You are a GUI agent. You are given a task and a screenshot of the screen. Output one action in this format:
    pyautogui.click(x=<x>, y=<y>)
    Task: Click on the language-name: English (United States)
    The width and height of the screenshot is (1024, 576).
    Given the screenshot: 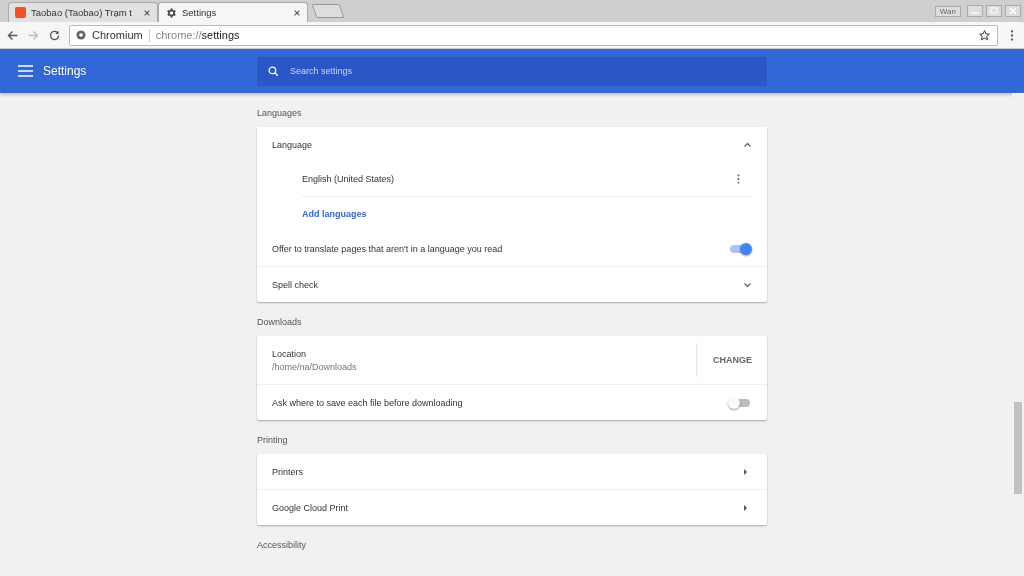 What is the action you would take?
    pyautogui.click(x=349, y=179)
    